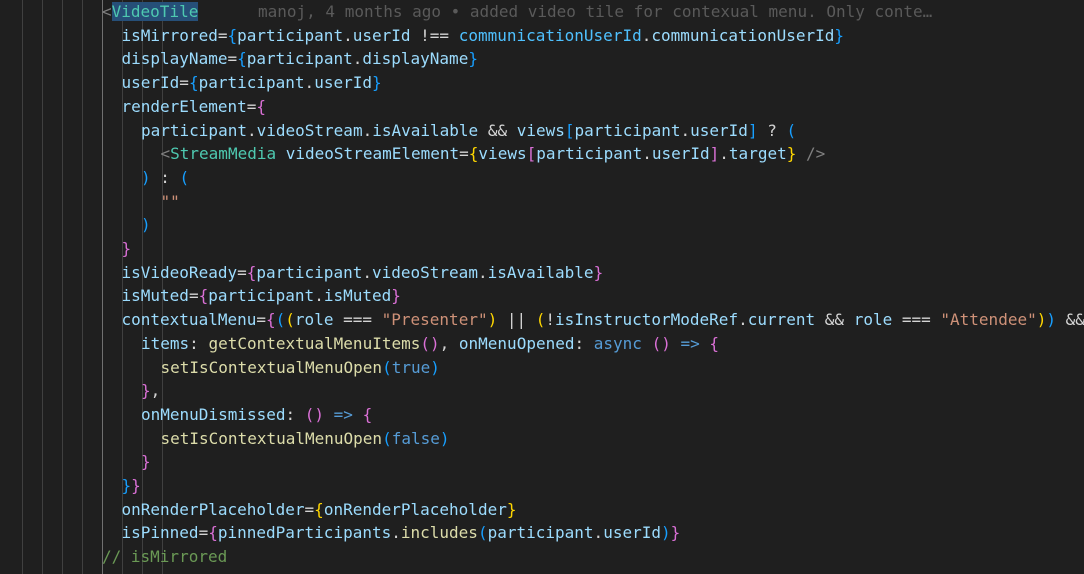  Describe the element at coordinates (516, 320) in the screenshot. I see `code-token: ||` at that location.